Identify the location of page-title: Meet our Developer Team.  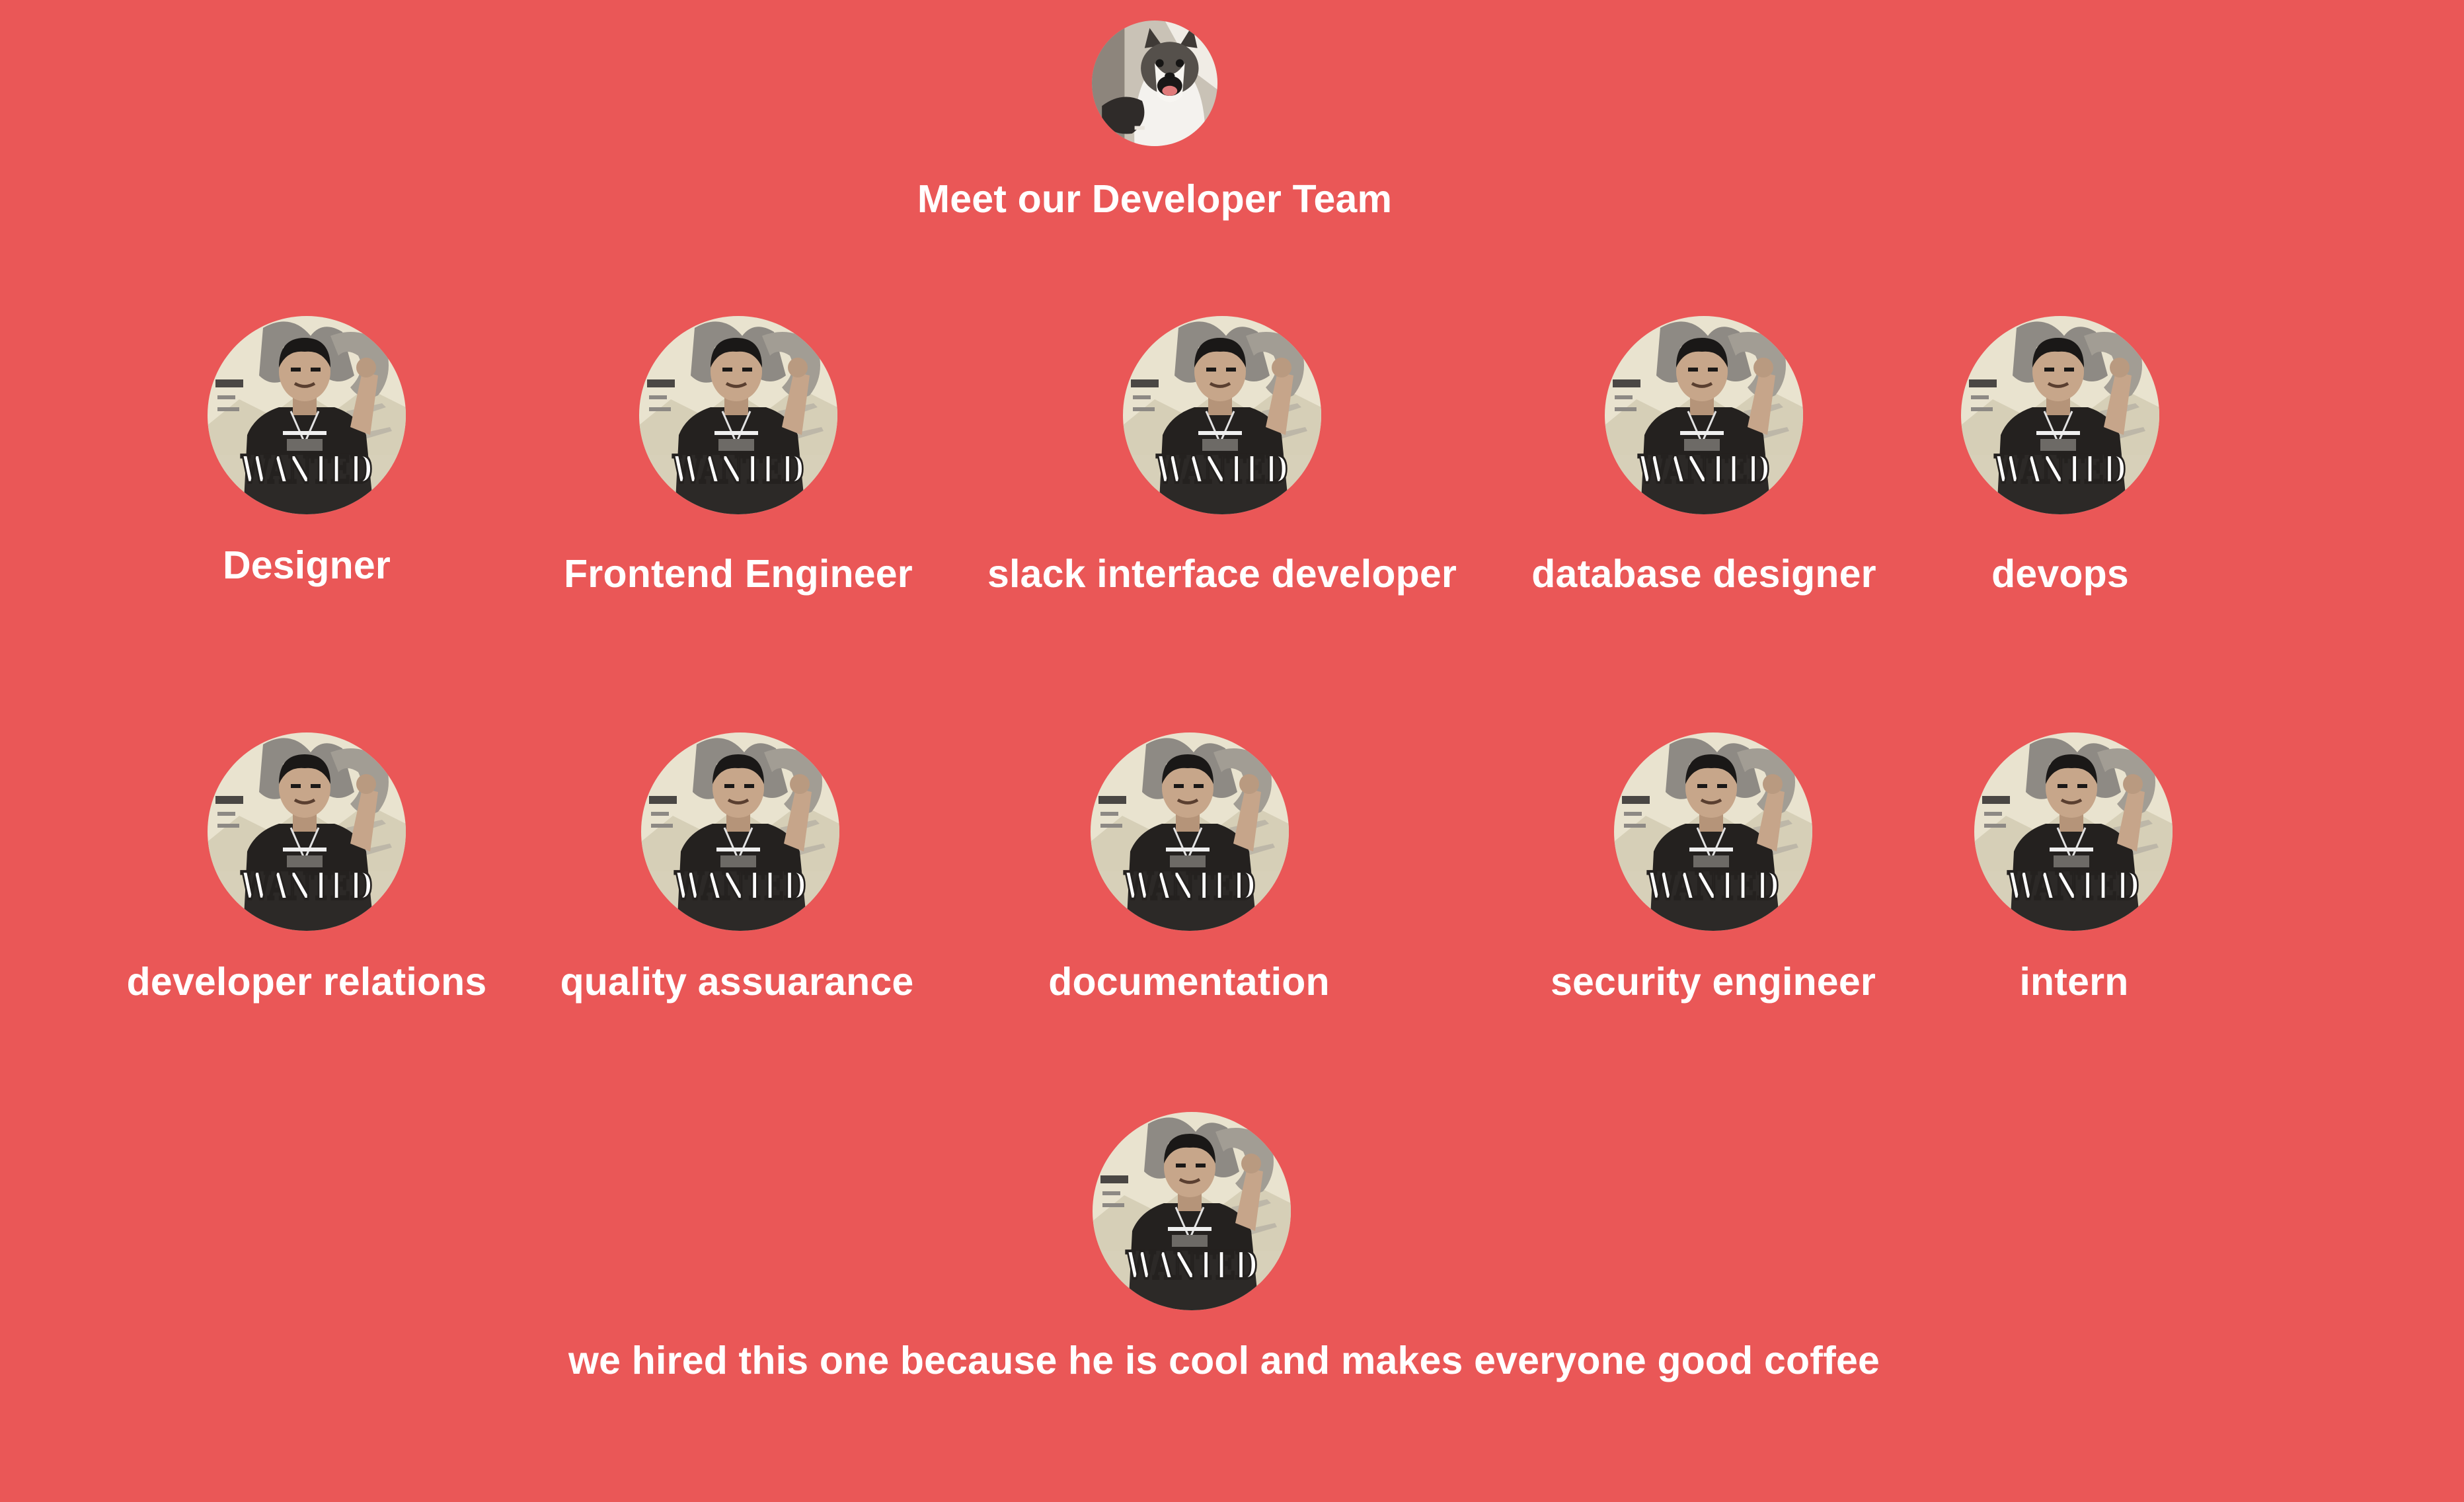
(1155, 199).